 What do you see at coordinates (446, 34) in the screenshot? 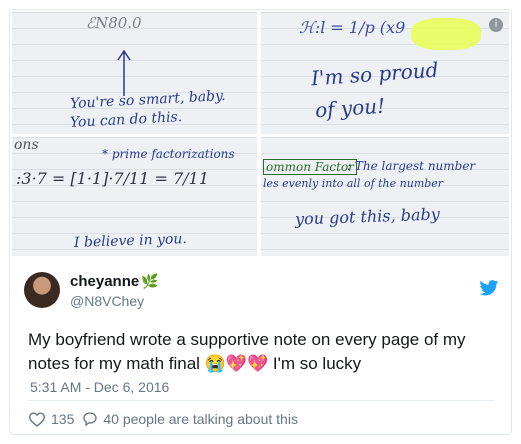
I see `highlighter-mark` at bounding box center [446, 34].